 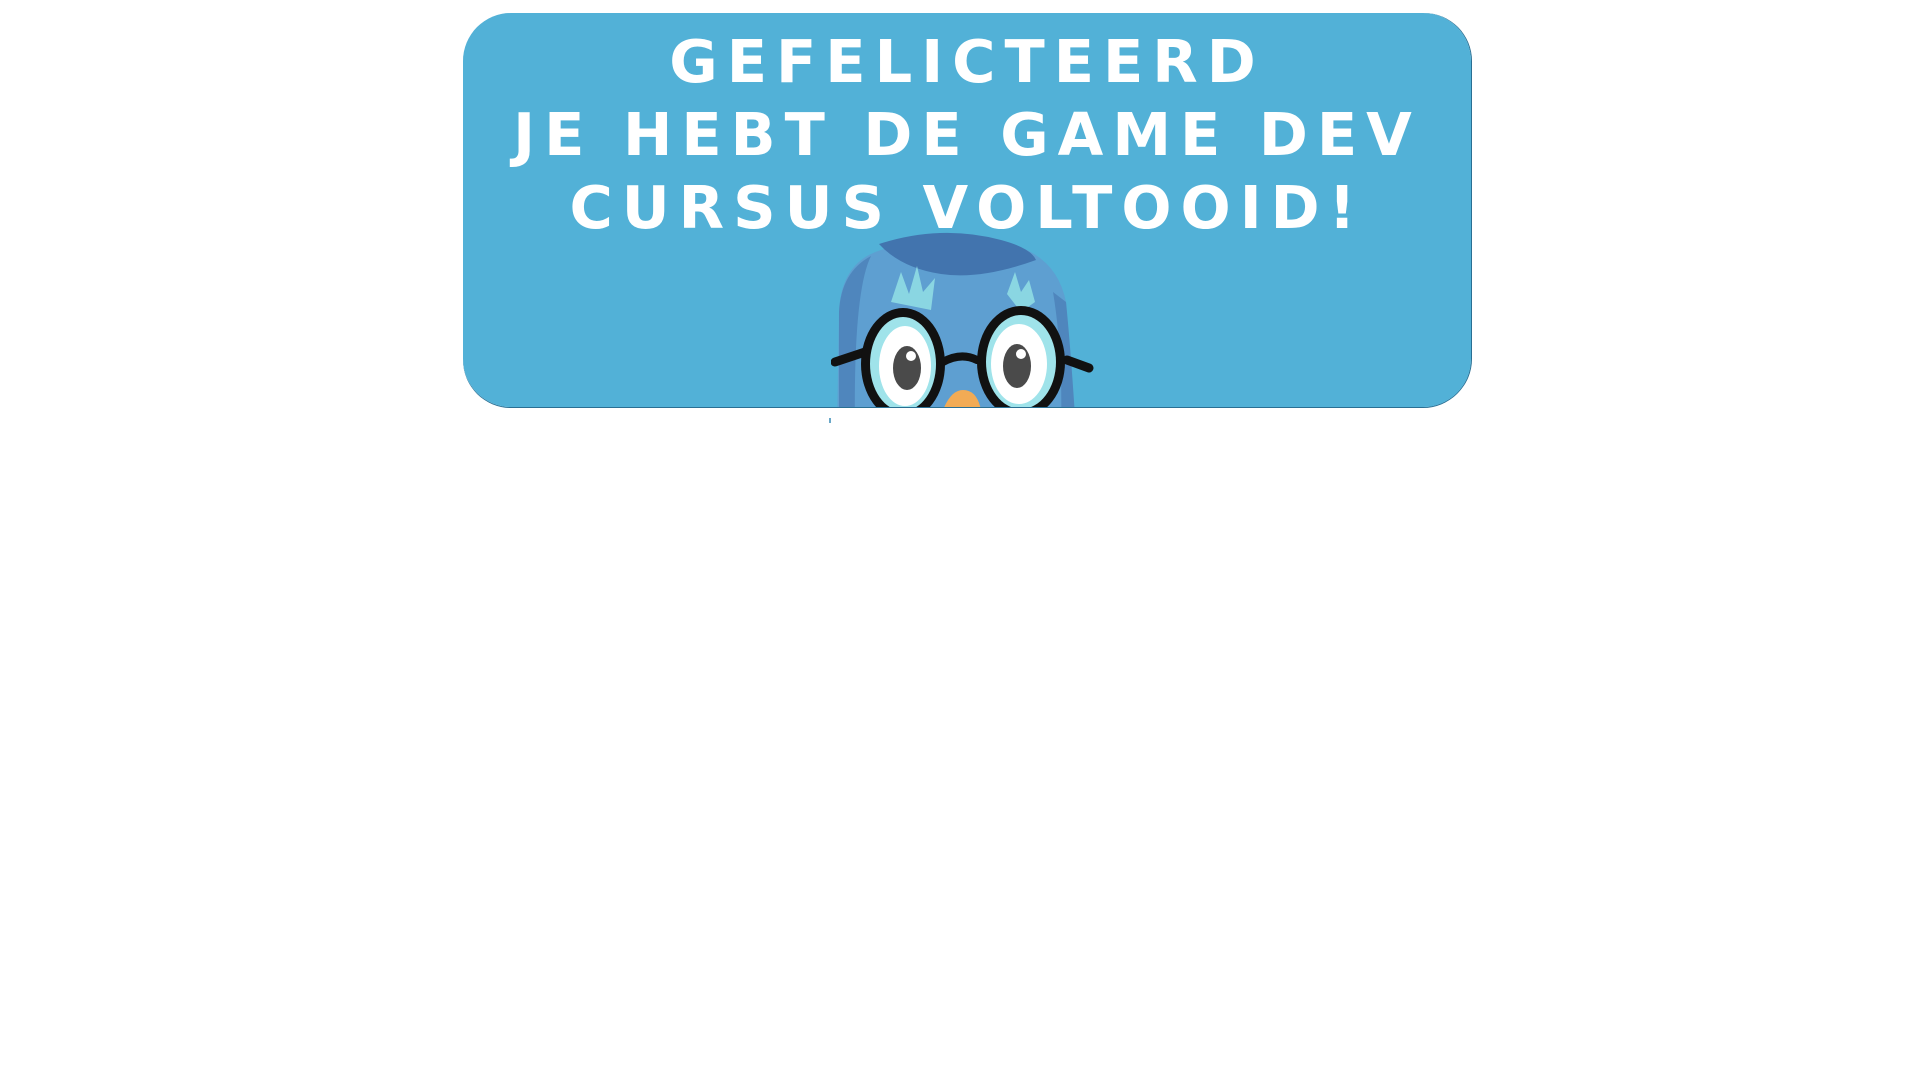 I want to click on title-line-2: JE HEBT DE GAME DEV, so click(x=967, y=134).